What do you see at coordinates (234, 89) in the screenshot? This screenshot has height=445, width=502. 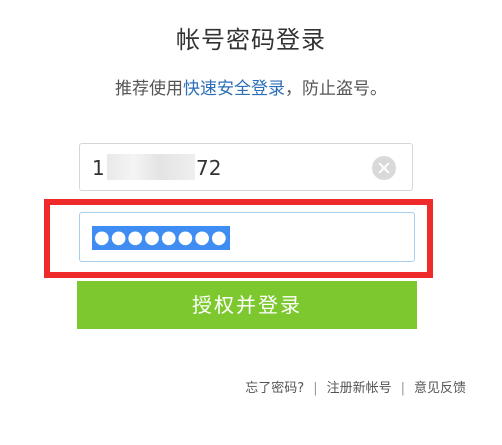 I see `quick-login-link: 快速安全登录` at bounding box center [234, 89].